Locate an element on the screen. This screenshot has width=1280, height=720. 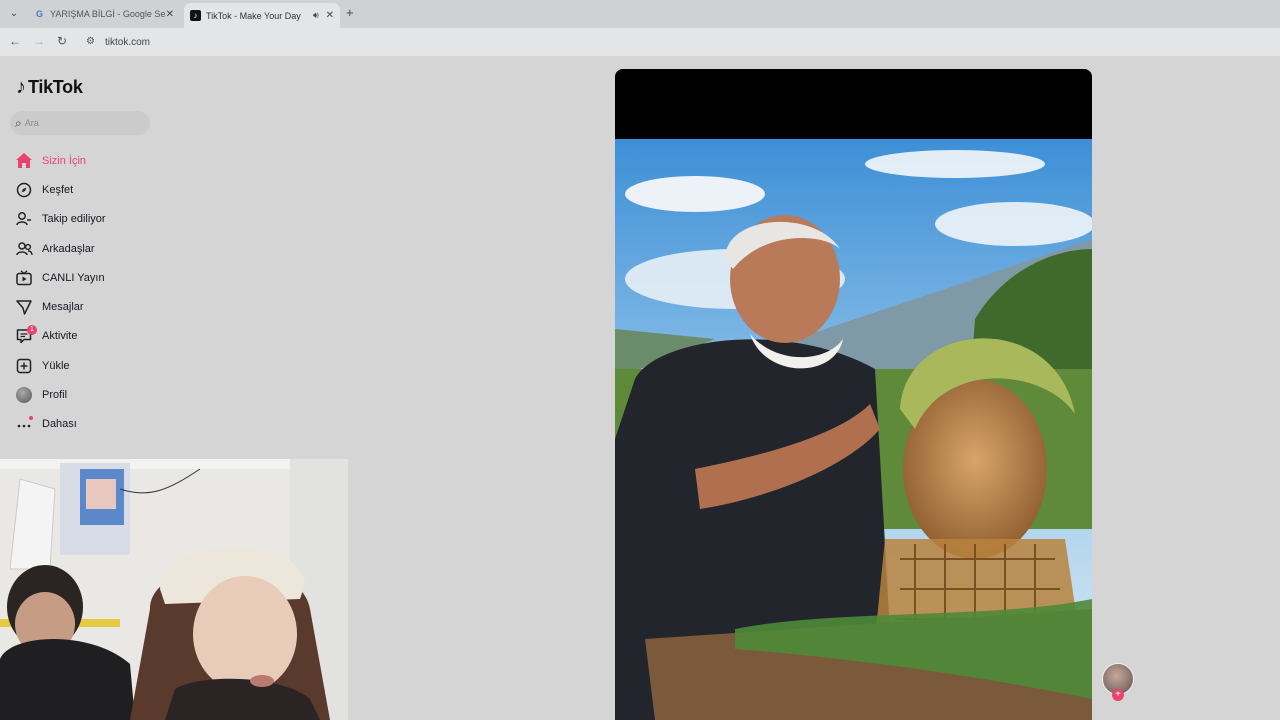
site-settings-icon: ⚙︎ is located at coordinates (90, 41).